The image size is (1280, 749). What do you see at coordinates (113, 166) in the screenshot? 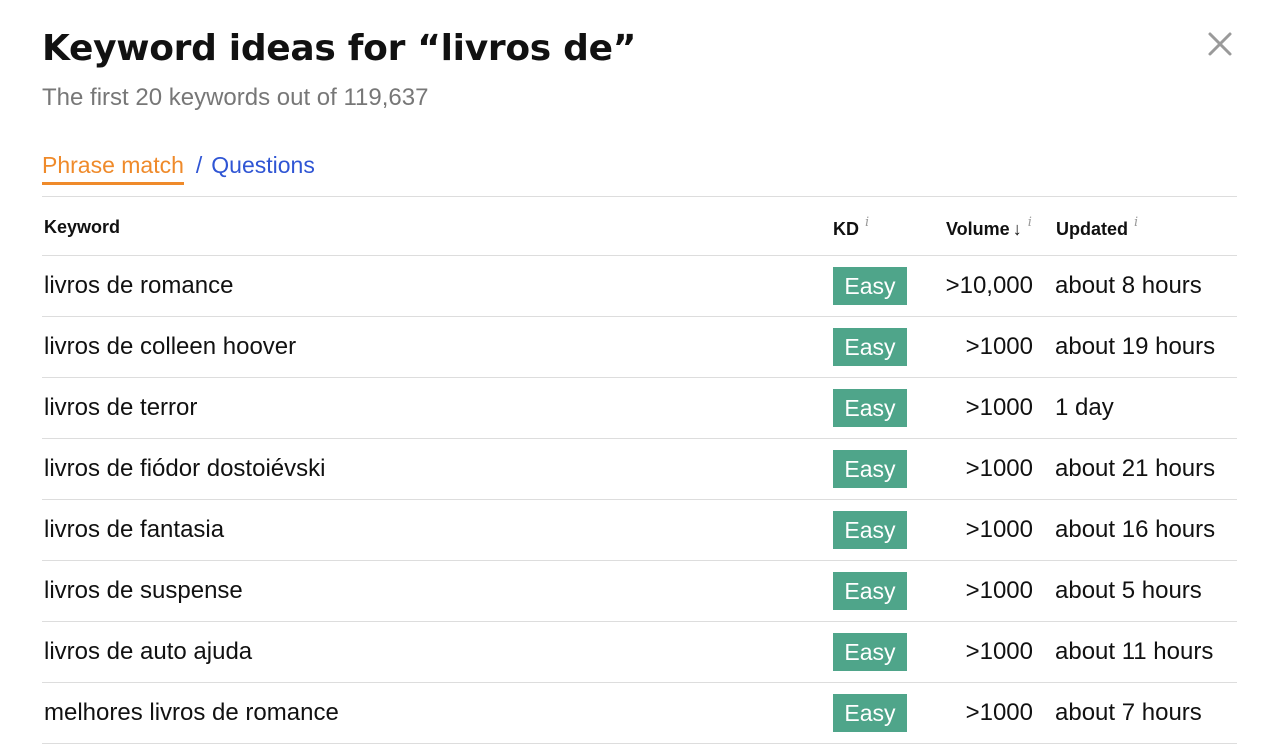
I see `tab-phrase-match: Phrase match` at bounding box center [113, 166].